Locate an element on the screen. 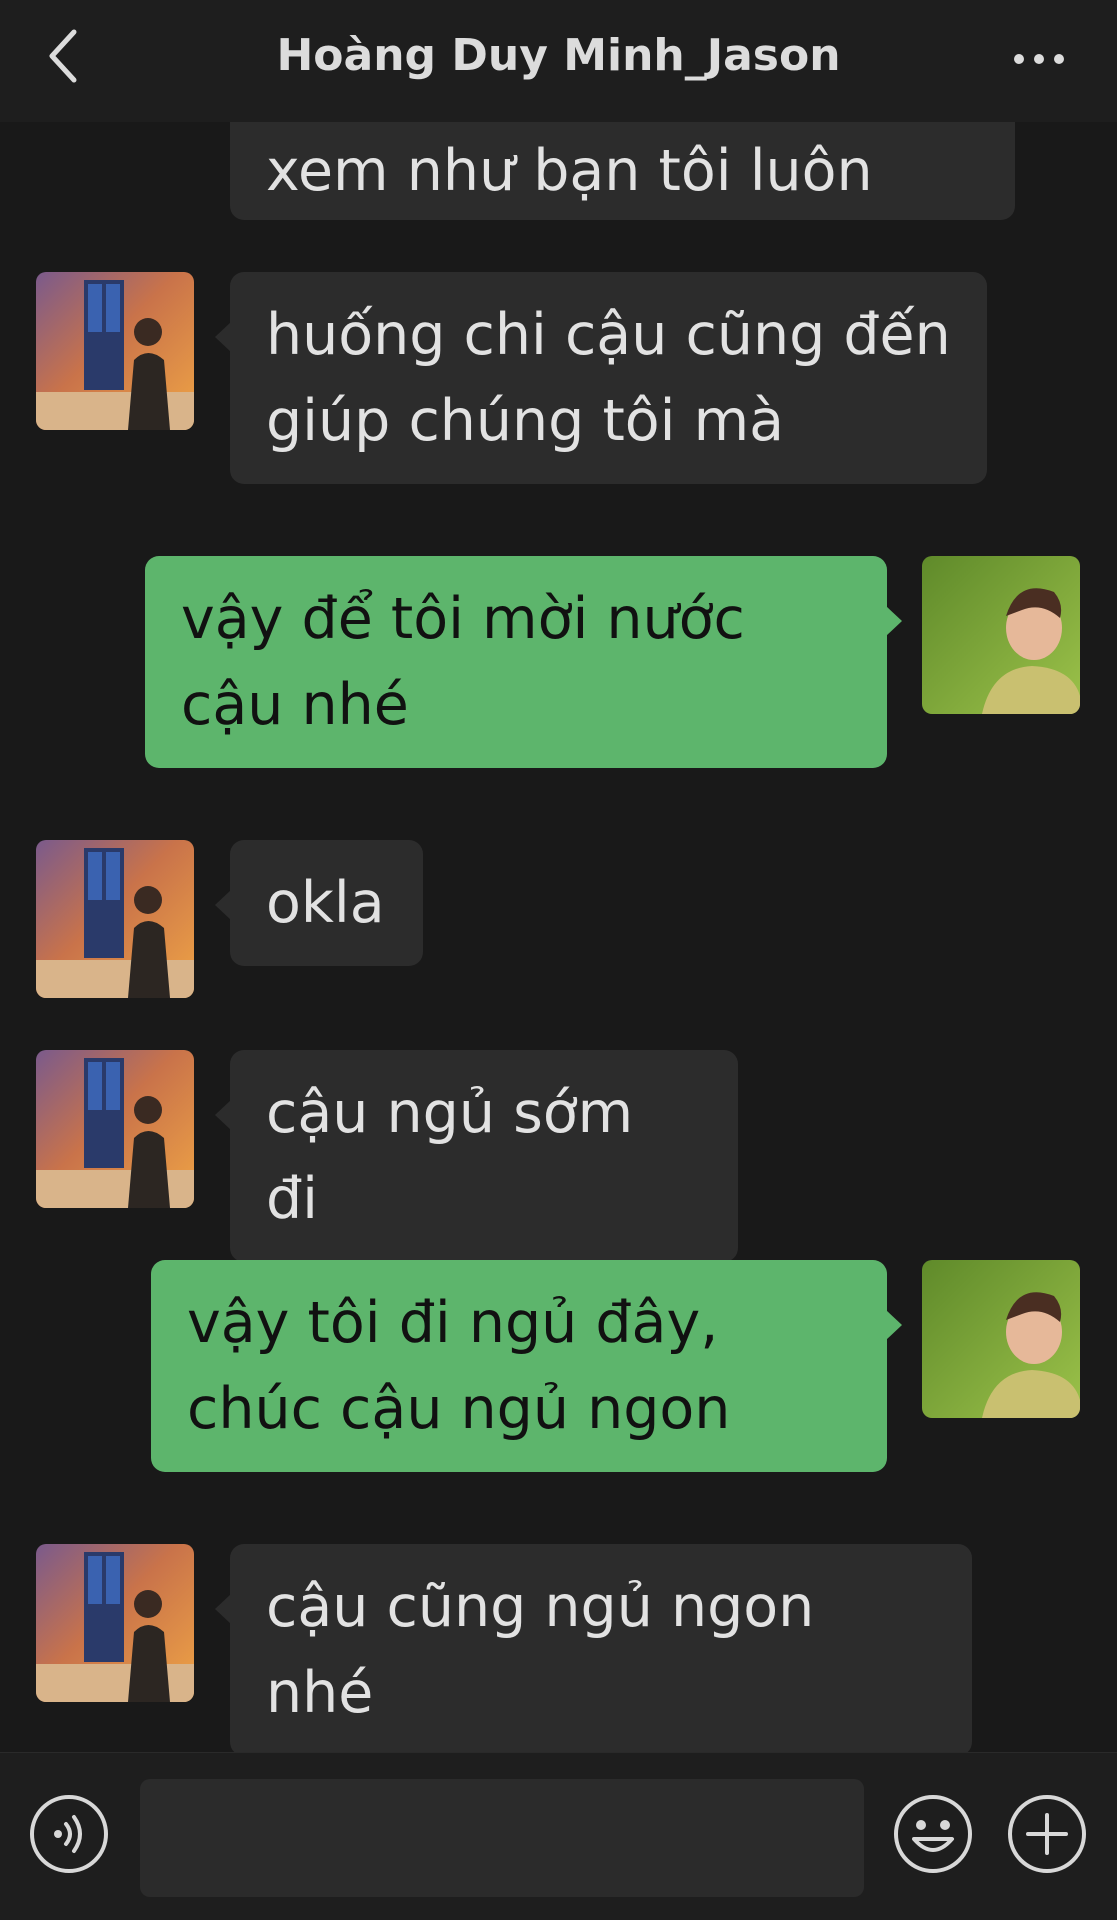  chevron-left-icon is located at coordinates (63, 56).